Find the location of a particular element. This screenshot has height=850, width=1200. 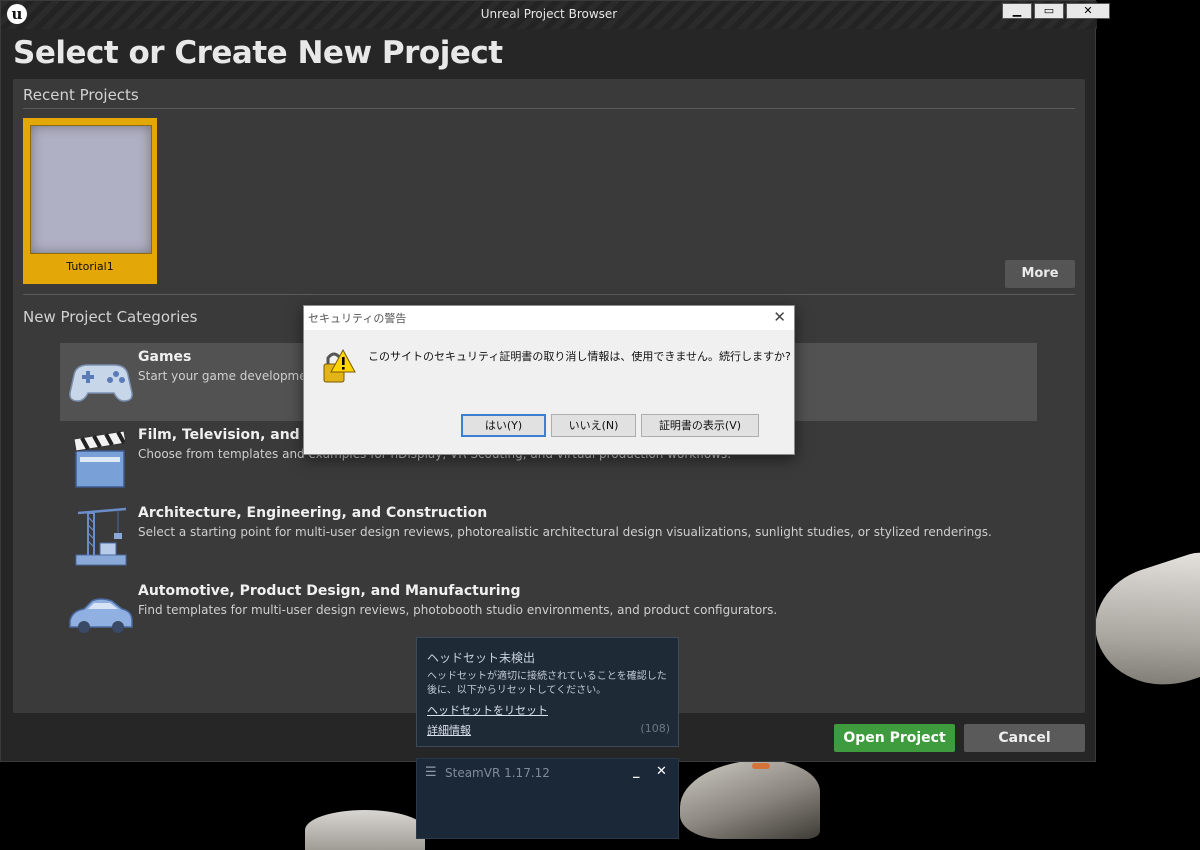

notification-title: ヘッドセット未検出 is located at coordinates (481, 658).